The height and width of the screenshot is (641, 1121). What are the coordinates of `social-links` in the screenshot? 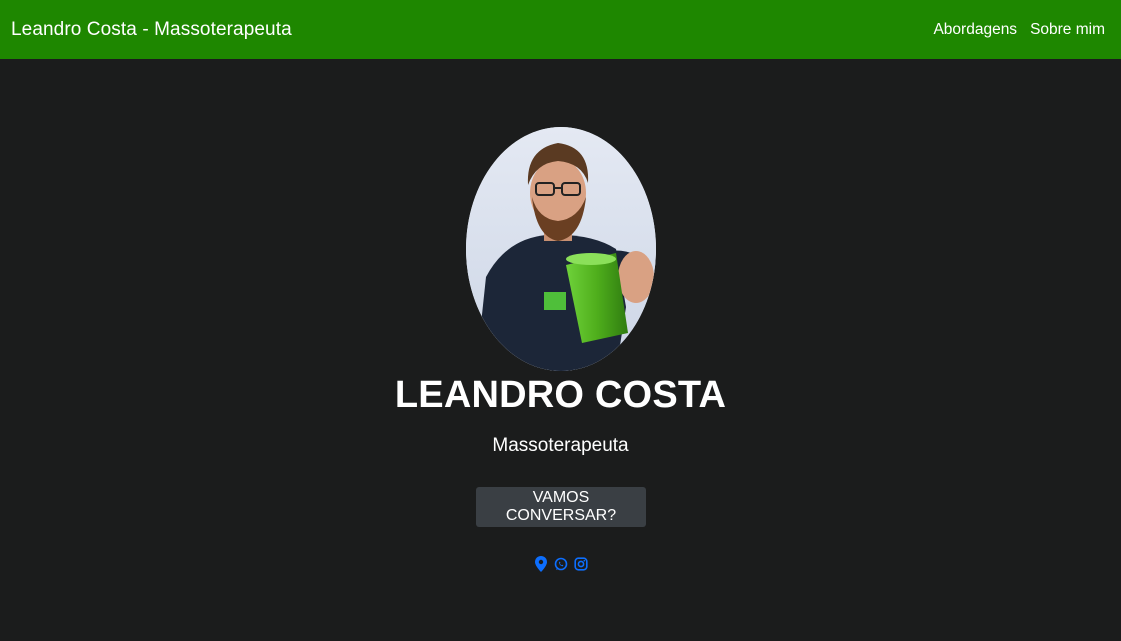 It's located at (560, 564).